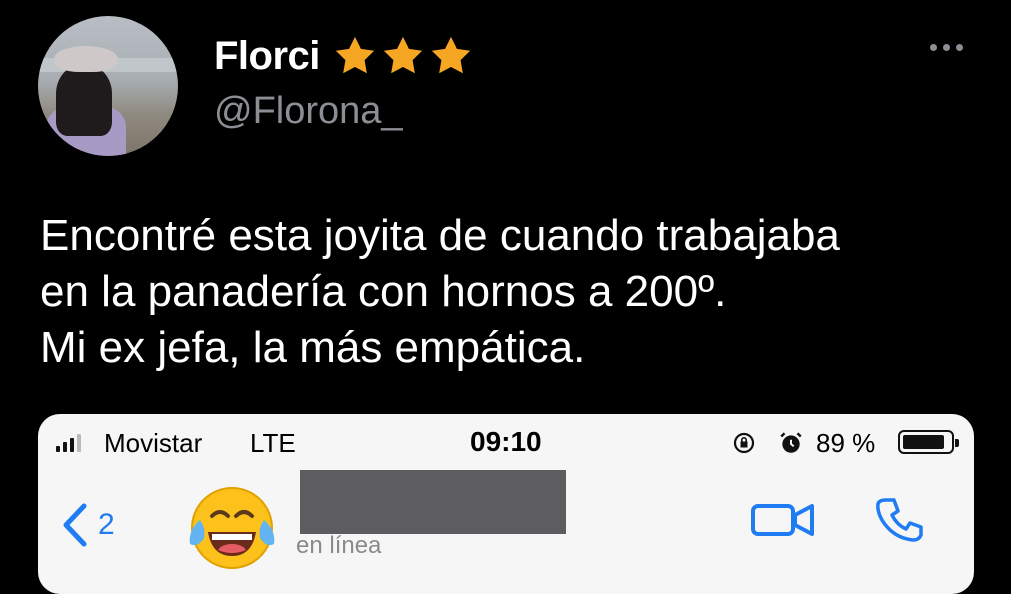 The image size is (1011, 594). I want to click on signal-icon, so click(68, 443).